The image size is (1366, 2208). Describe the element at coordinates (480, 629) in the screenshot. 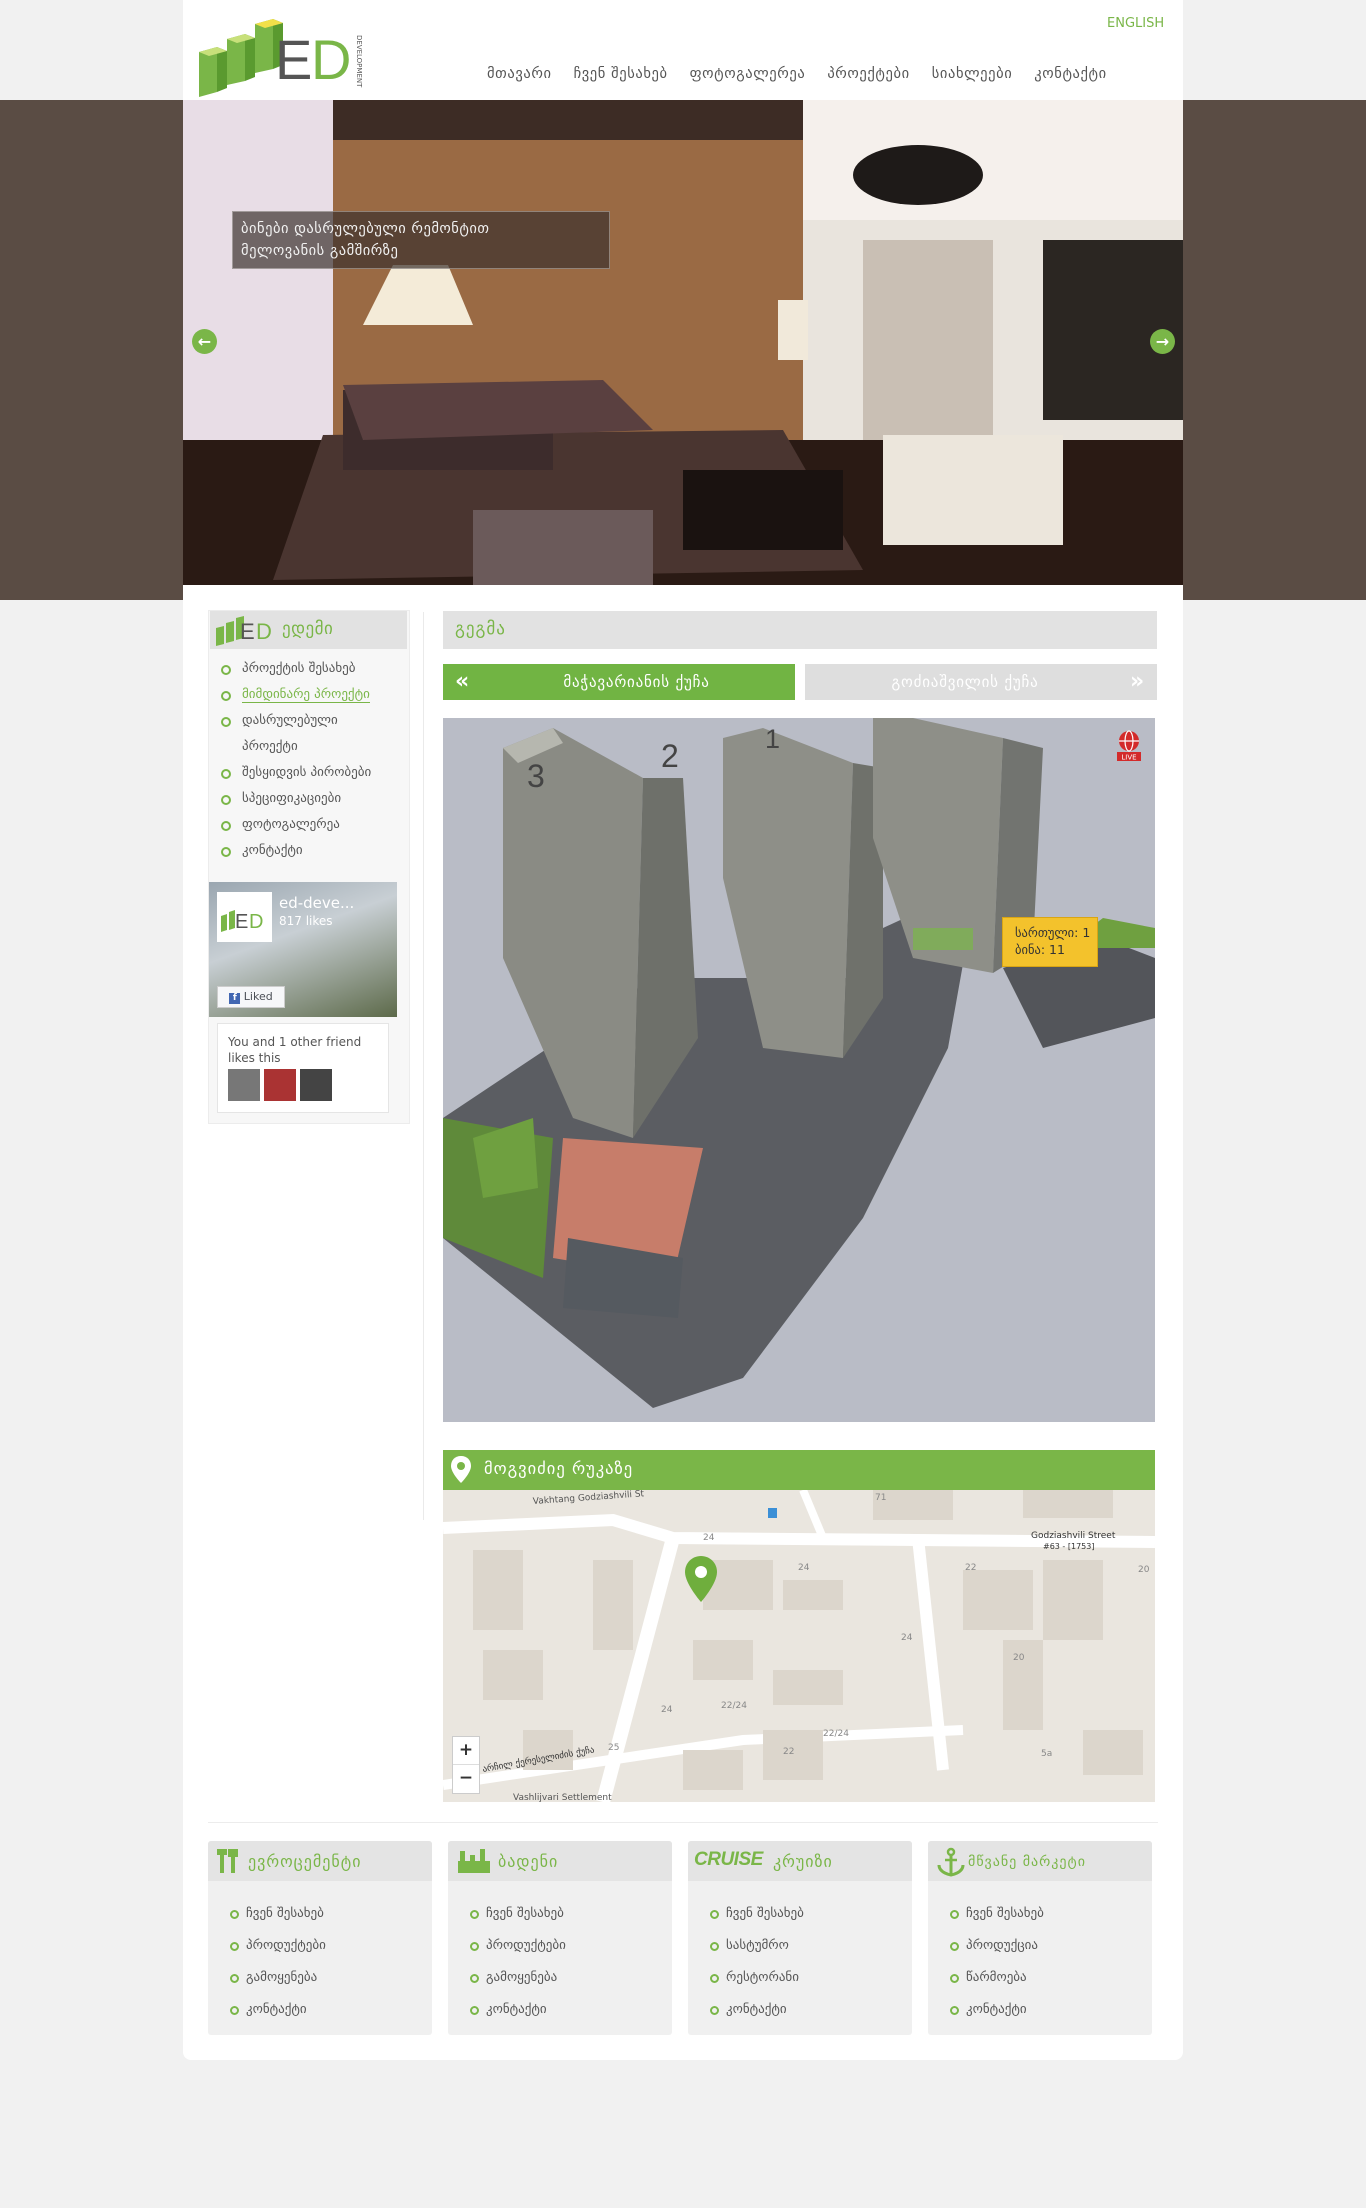

I see `section-title: გეგმა` at that location.